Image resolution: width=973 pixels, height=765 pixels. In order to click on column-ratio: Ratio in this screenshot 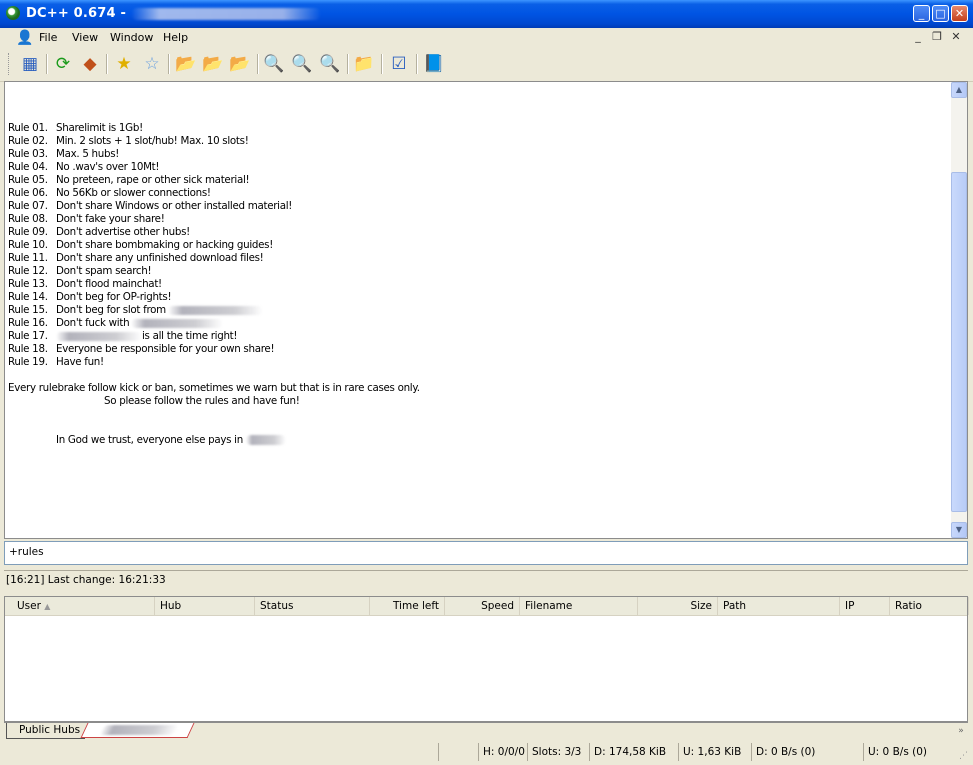, I will do `click(929, 606)`.